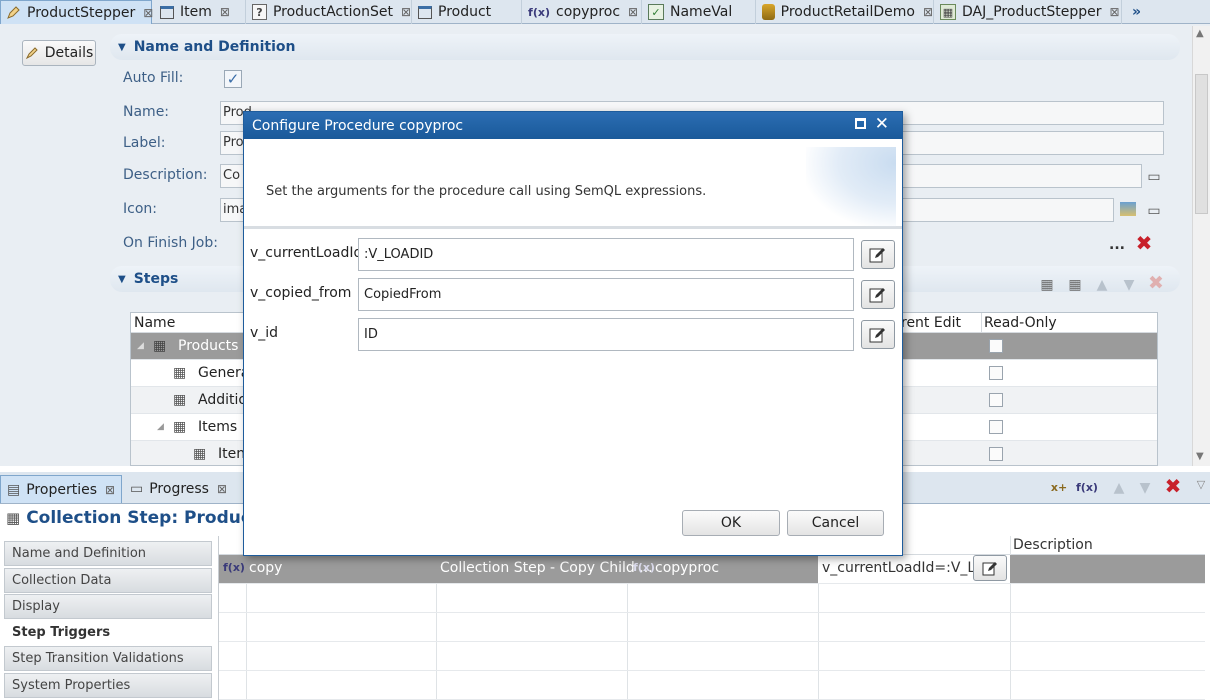 The image size is (1210, 700). I want to click on tab-label: ProductActionSet, so click(332, 12).